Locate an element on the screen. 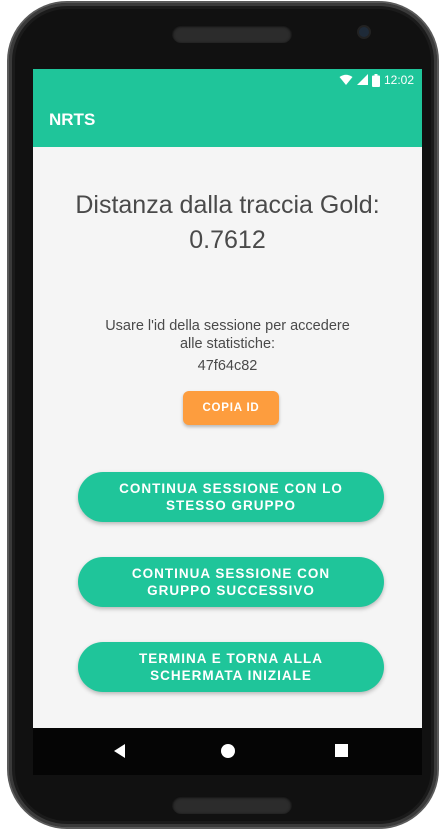 The height and width of the screenshot is (831, 446). back-triangle-icon is located at coordinates (119, 751).